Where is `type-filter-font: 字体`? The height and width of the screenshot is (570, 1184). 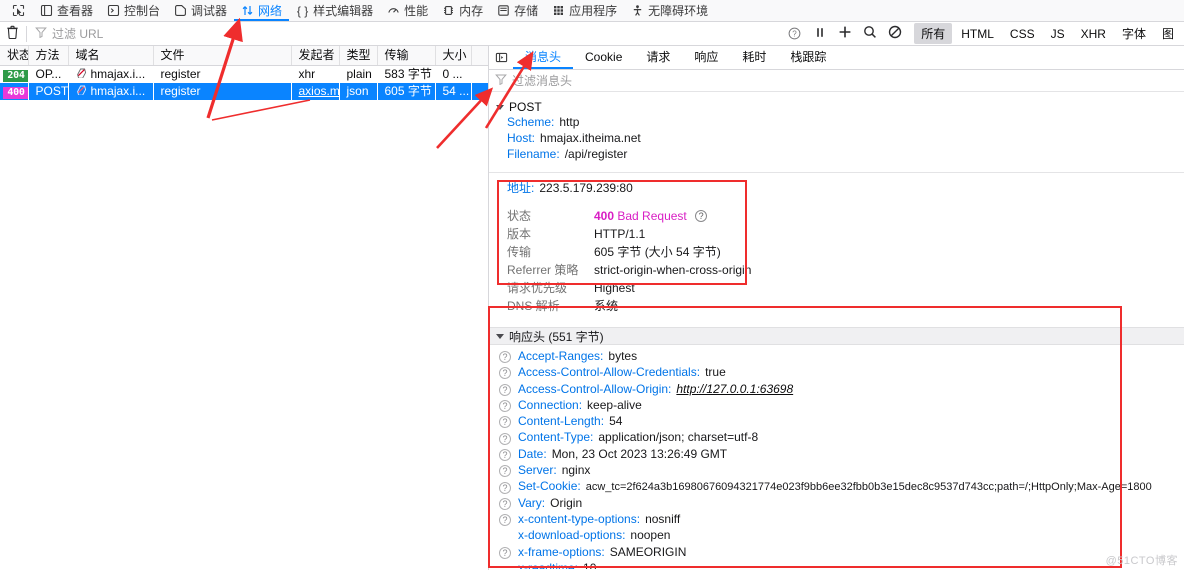
type-filter-font: 字体 is located at coordinates (1134, 33).